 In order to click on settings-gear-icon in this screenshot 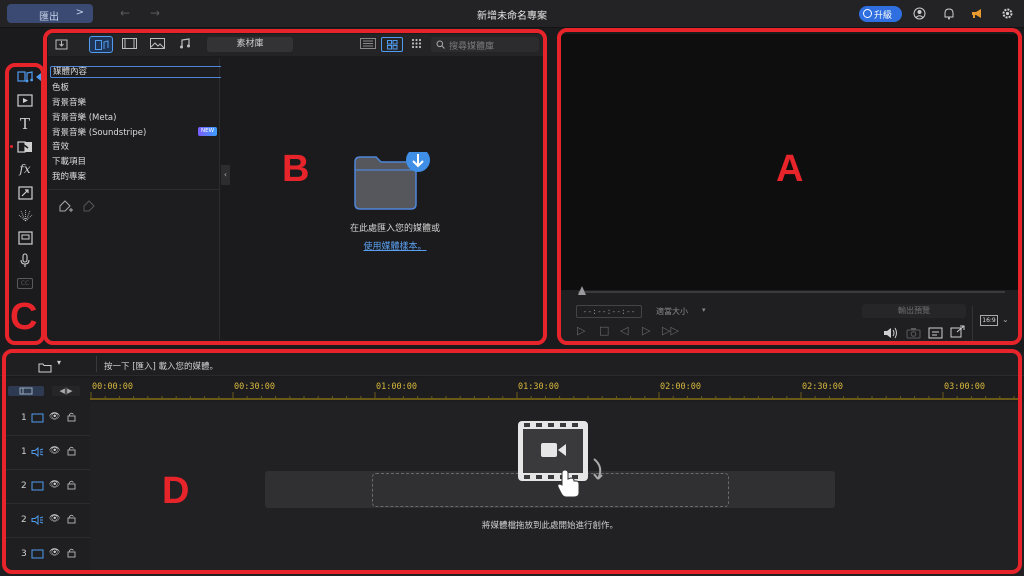, I will do `click(1007, 14)`.